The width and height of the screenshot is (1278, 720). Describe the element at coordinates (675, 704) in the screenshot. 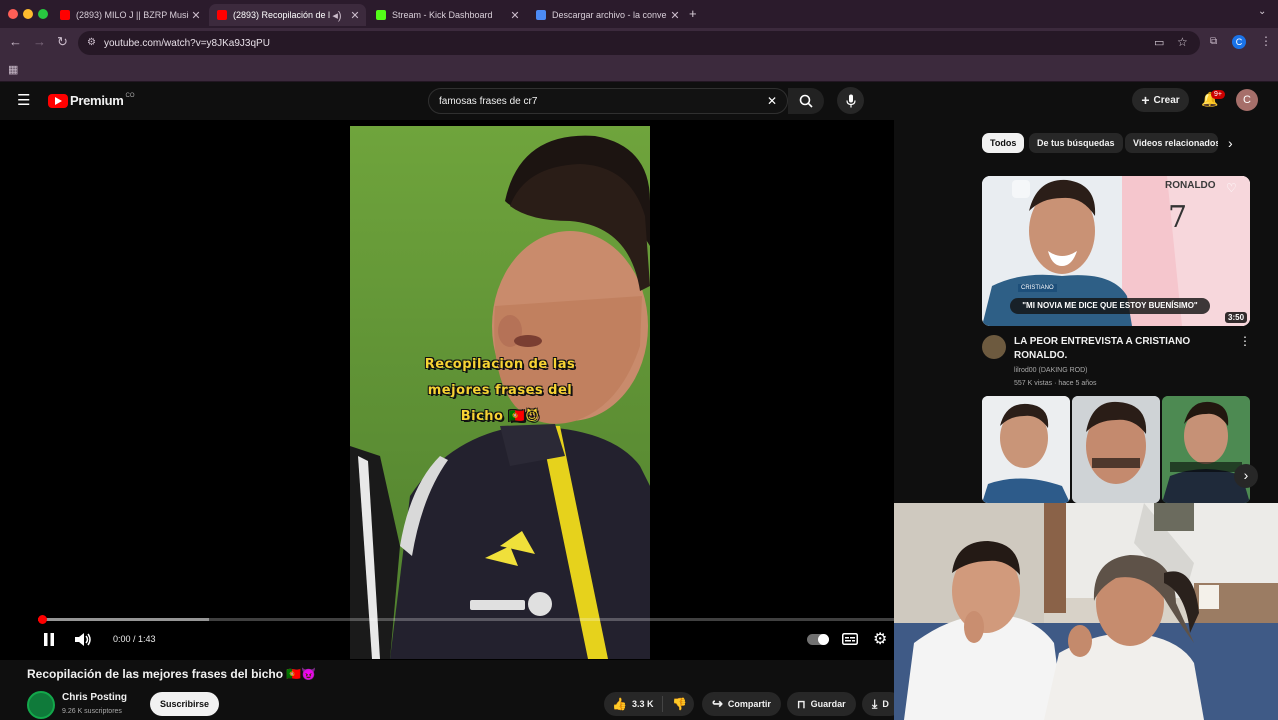

I see `dislike-button: 👎` at that location.